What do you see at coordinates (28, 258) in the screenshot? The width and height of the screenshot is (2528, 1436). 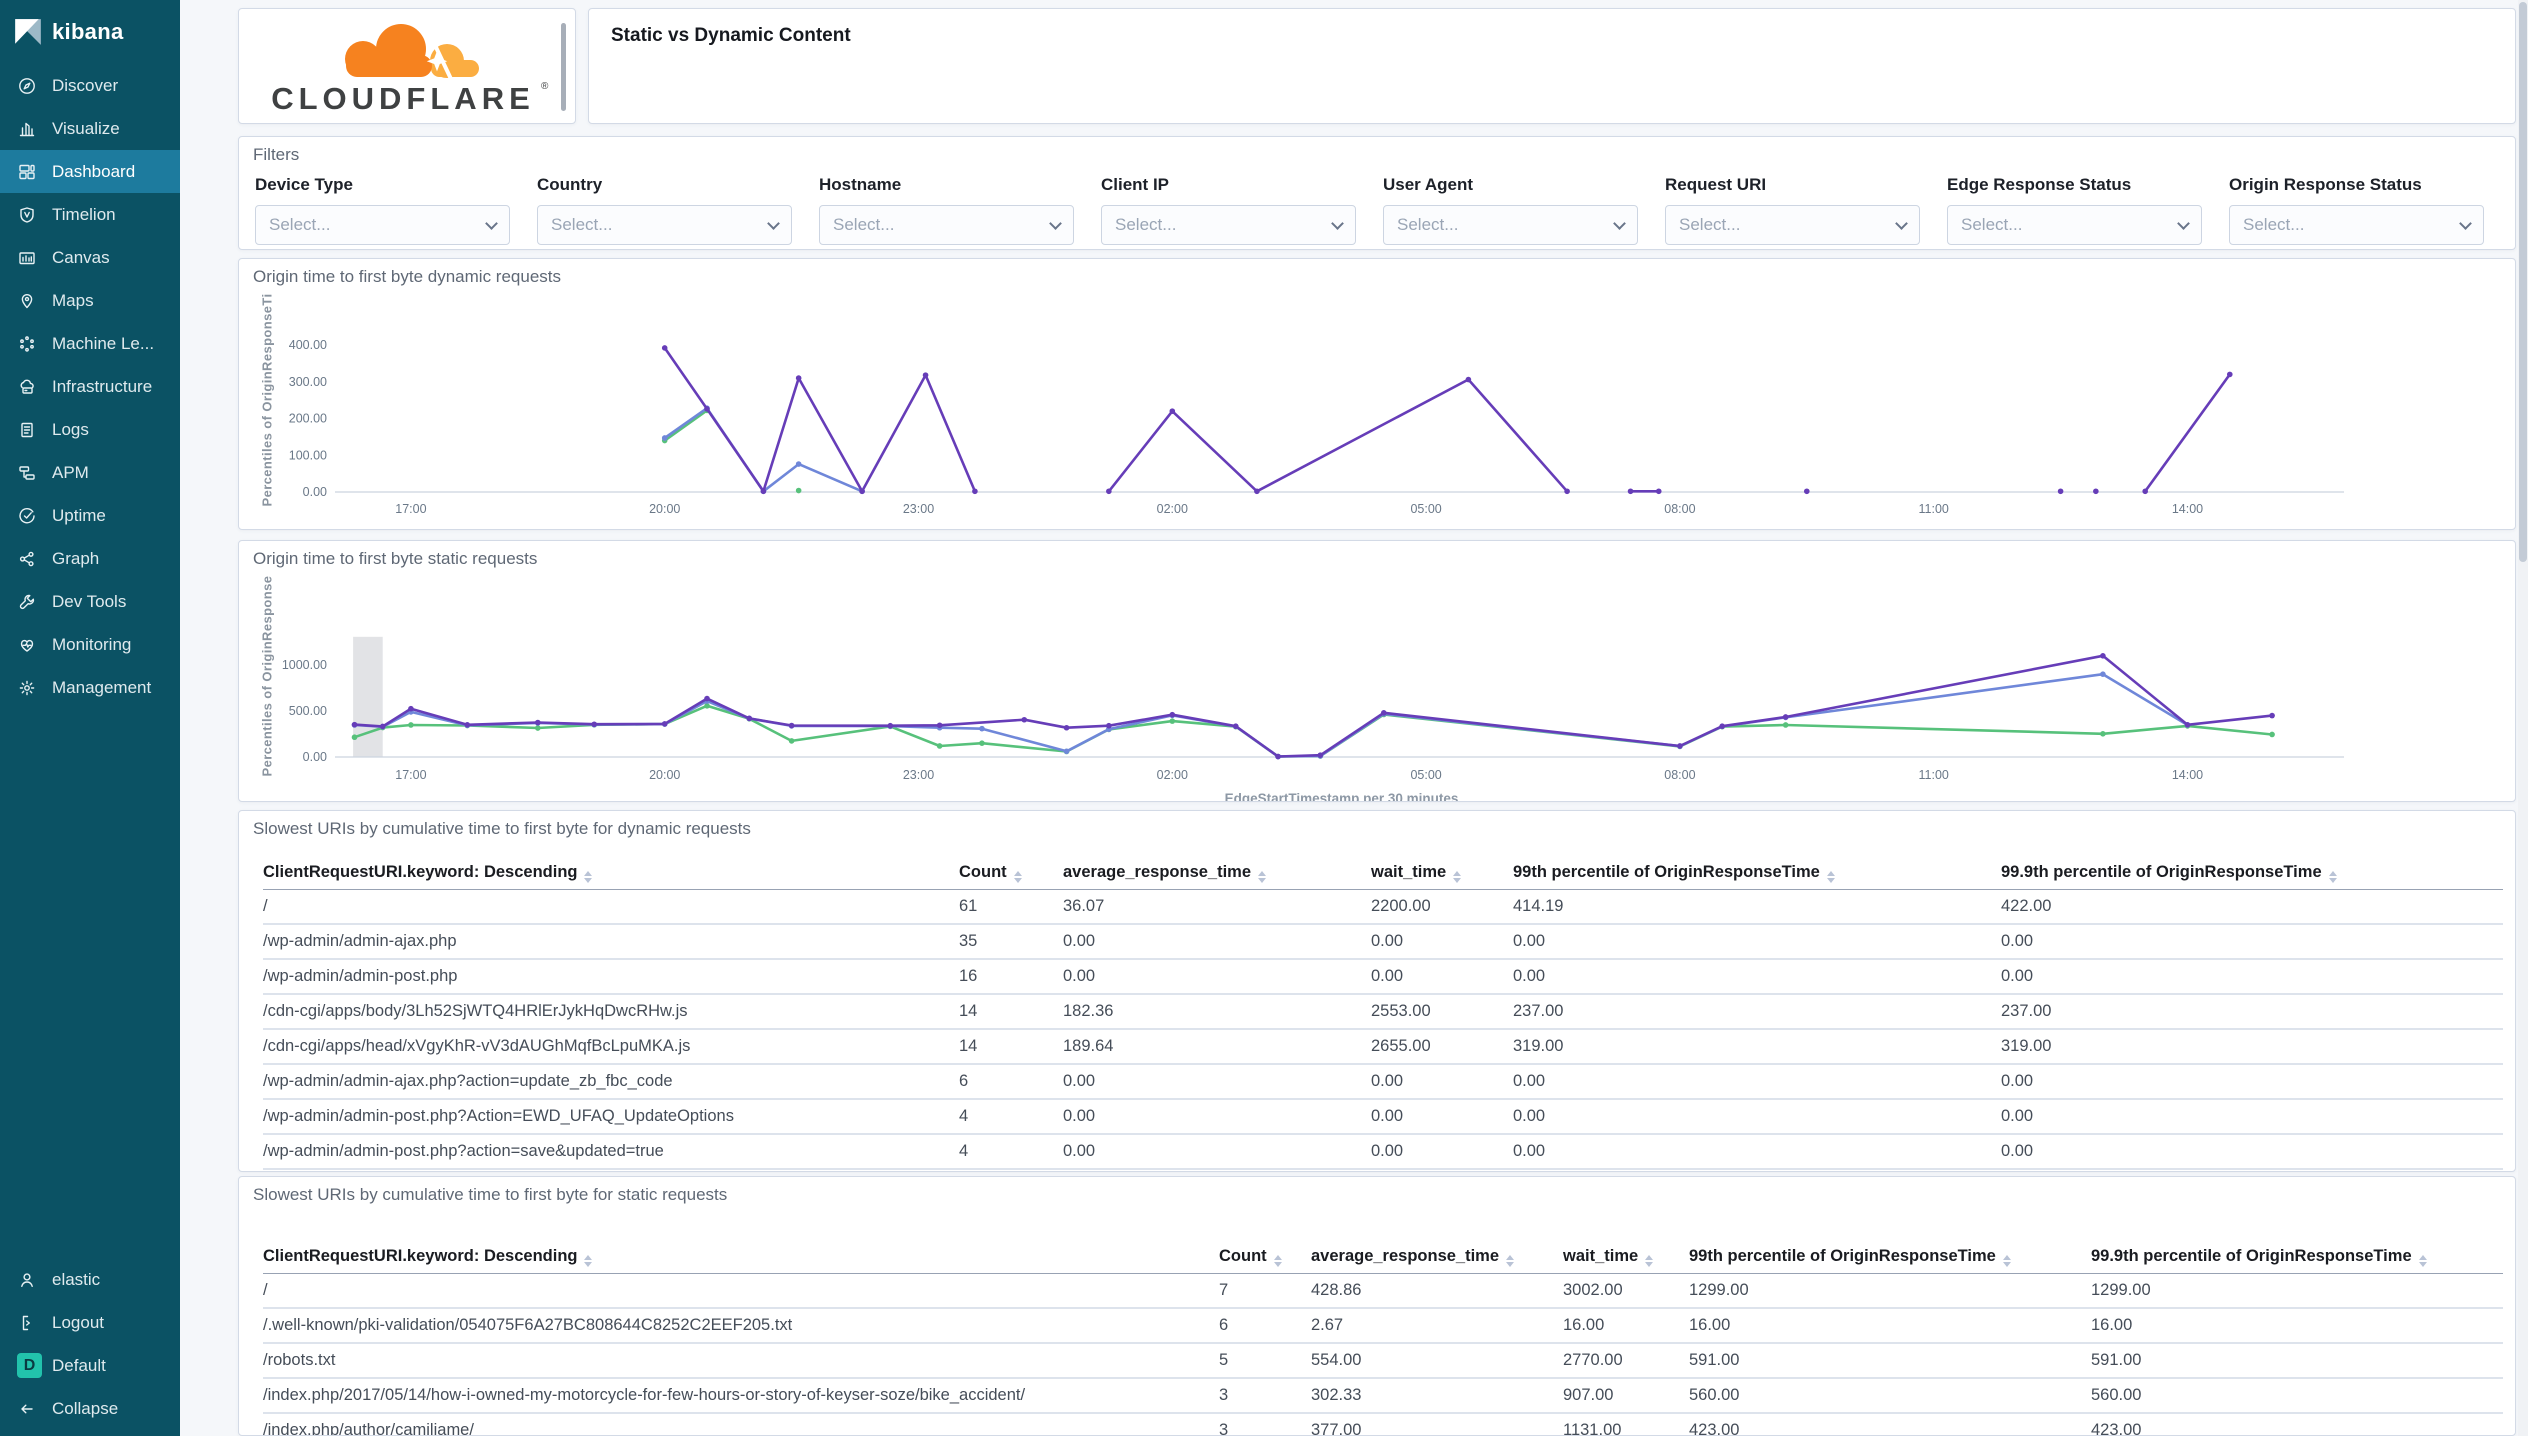 I see `canvas-icon` at bounding box center [28, 258].